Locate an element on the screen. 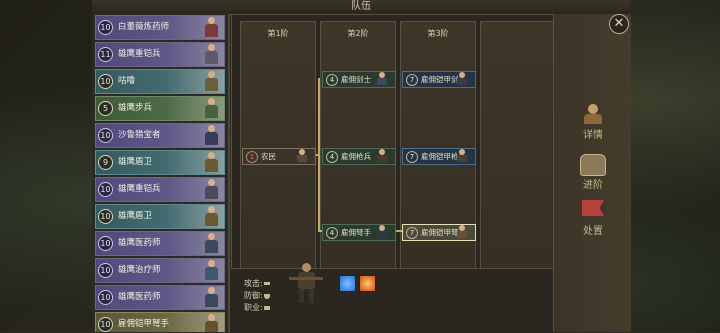 This screenshot has height=333, width=720. armored-spearman-portrait-icon is located at coordinates (462, 155).